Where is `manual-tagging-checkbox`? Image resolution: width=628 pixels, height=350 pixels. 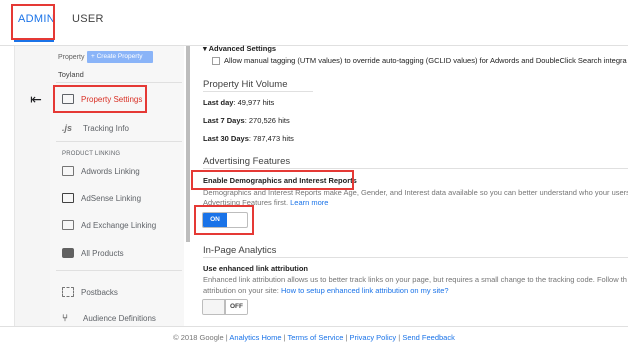
manual-tagging-checkbox is located at coordinates (216, 61).